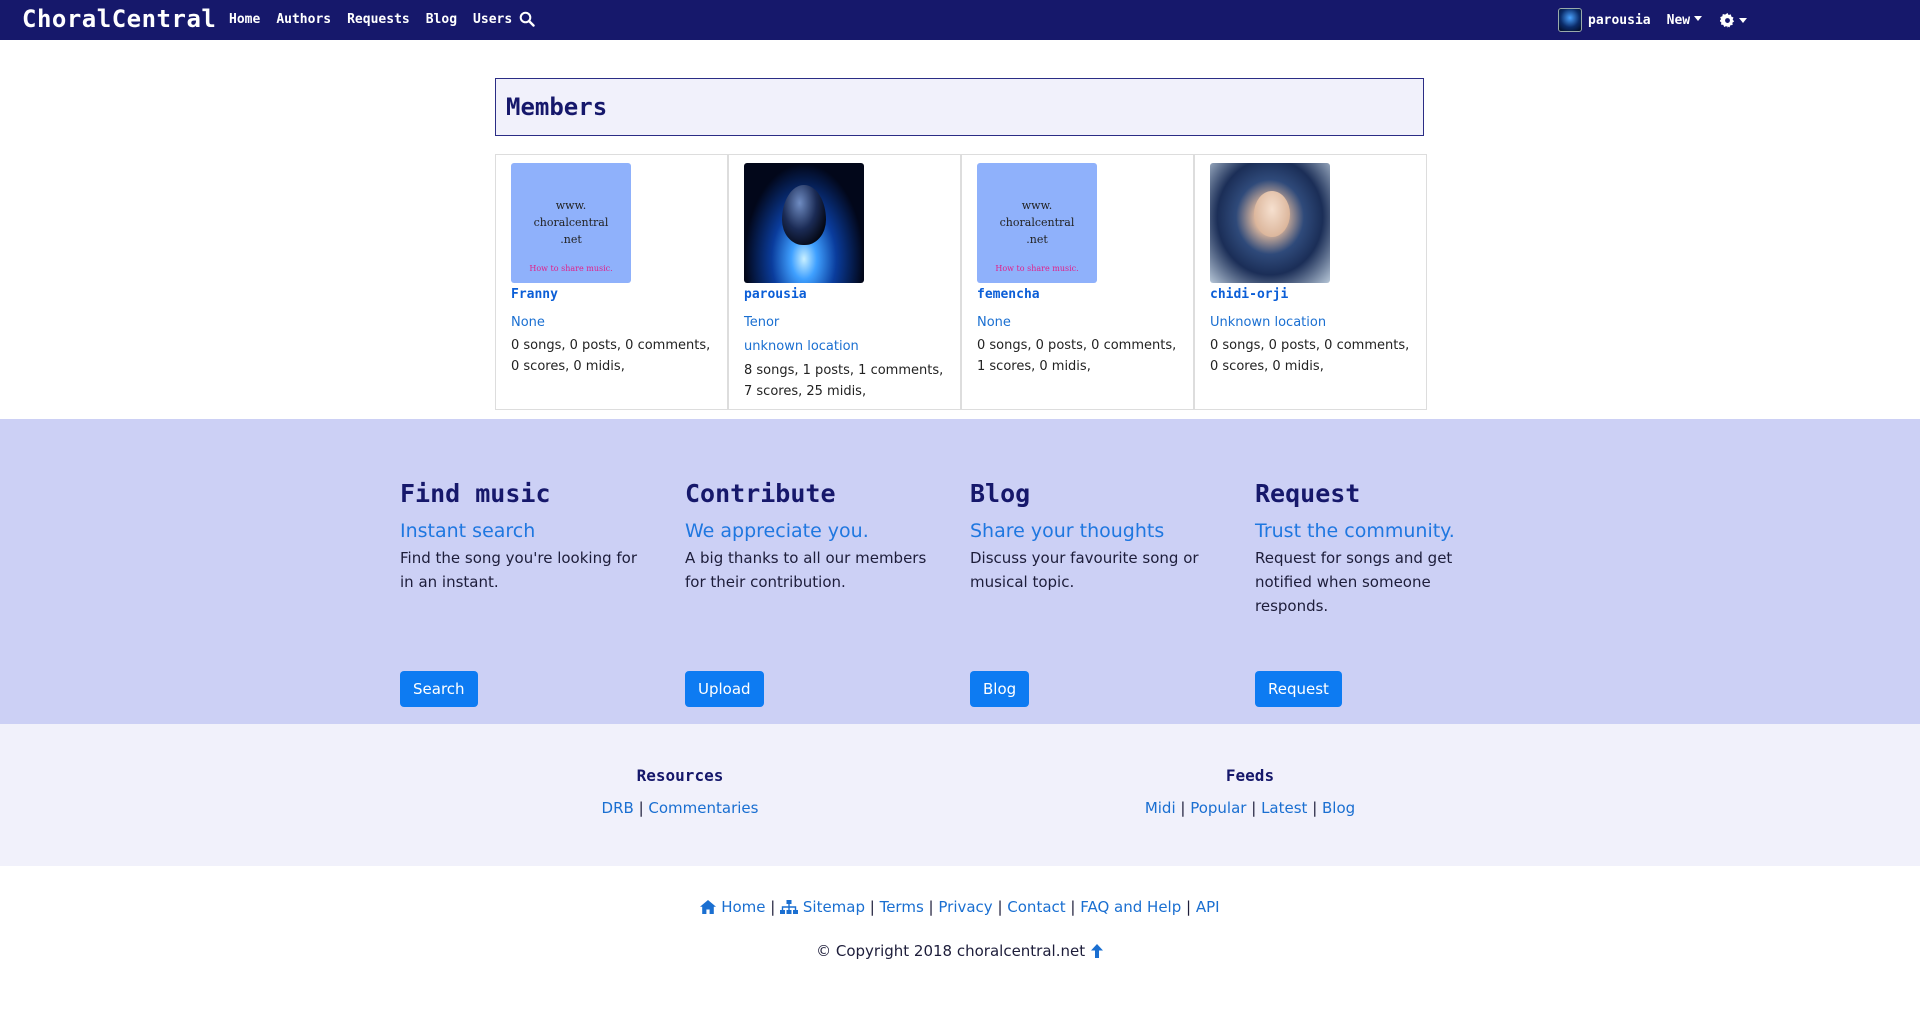 The width and height of the screenshot is (1920, 1014). Describe the element at coordinates (1308, 493) in the screenshot. I see `feature-title: Request` at that location.